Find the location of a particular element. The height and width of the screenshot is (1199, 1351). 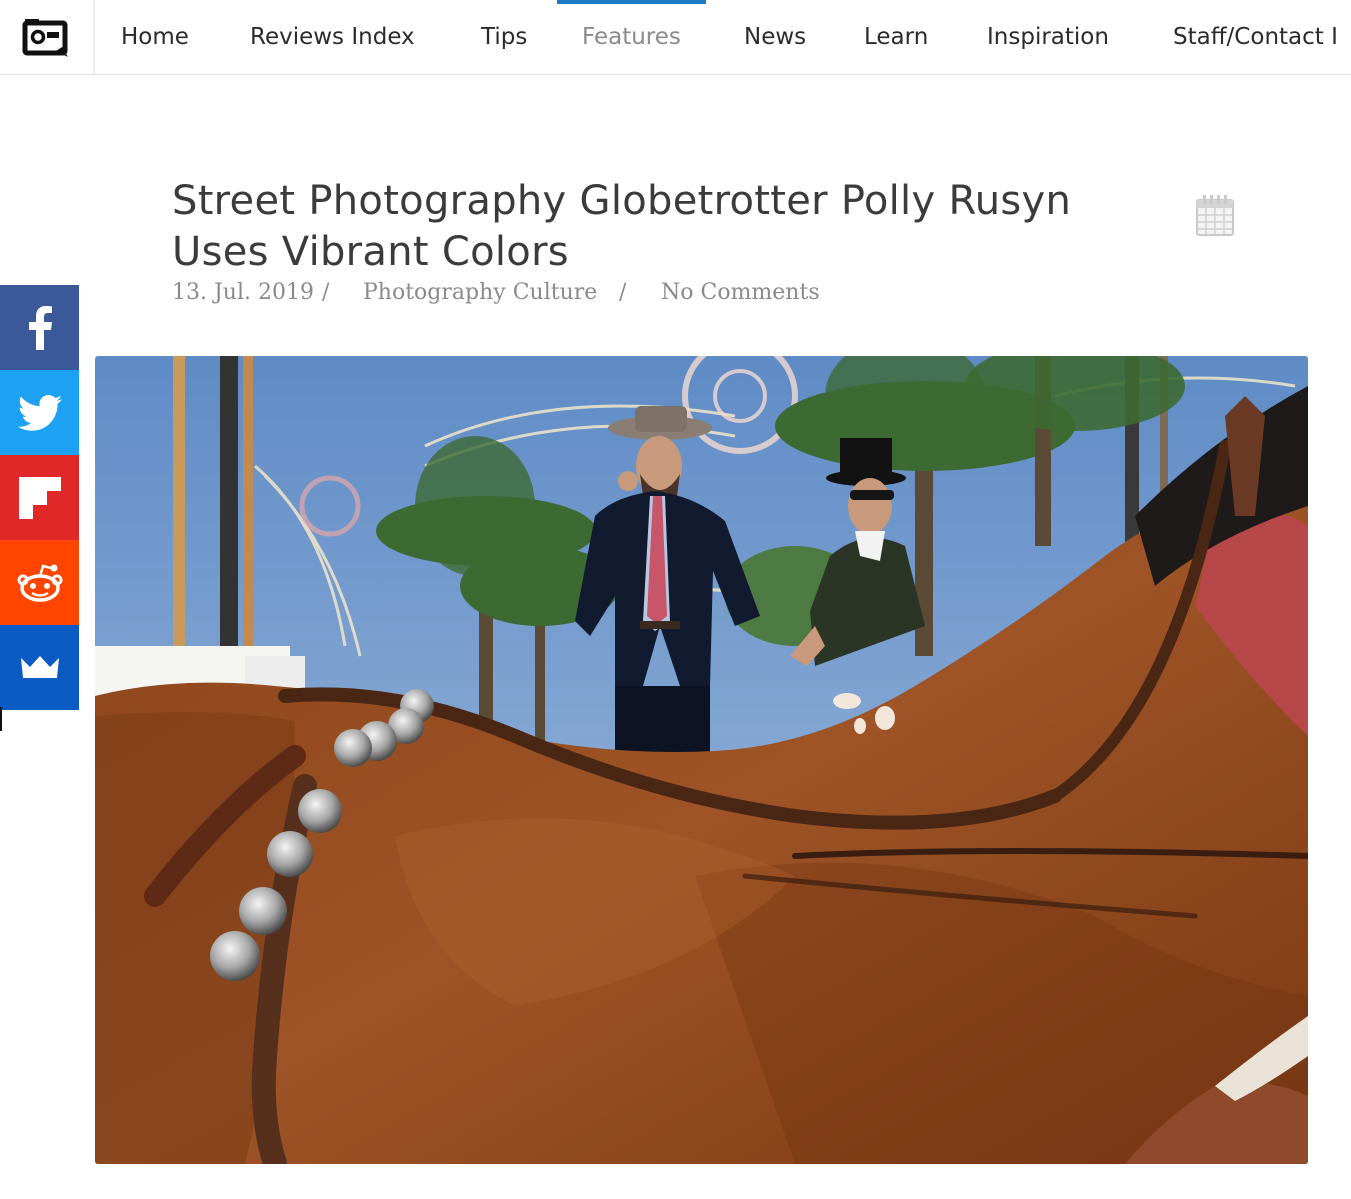

twitter-icon is located at coordinates (39, 412).